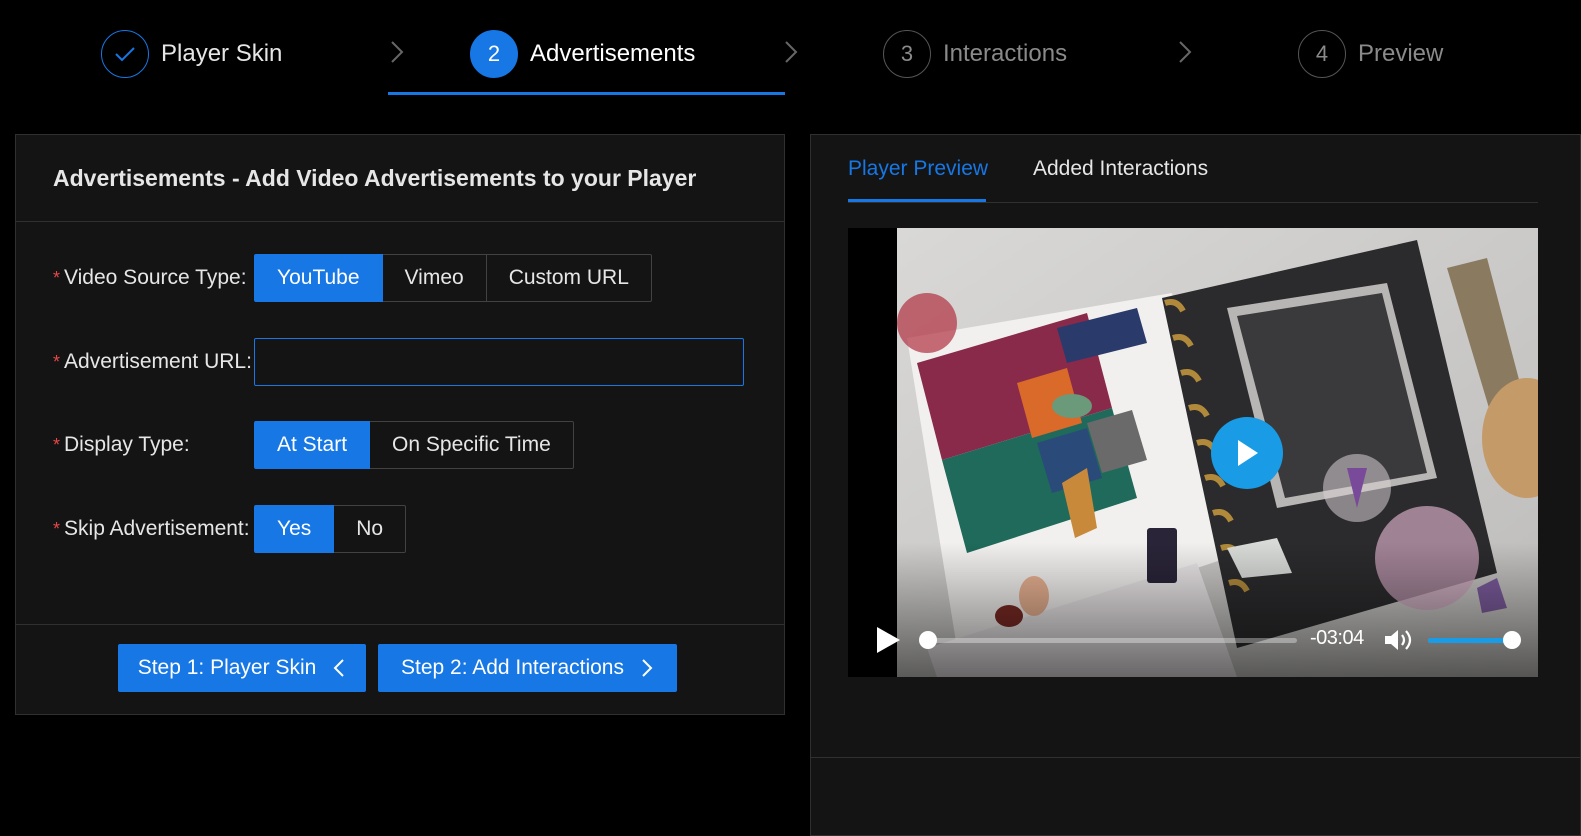 The image size is (1581, 836). What do you see at coordinates (339, 668) in the screenshot?
I see `chevron-left-icon` at bounding box center [339, 668].